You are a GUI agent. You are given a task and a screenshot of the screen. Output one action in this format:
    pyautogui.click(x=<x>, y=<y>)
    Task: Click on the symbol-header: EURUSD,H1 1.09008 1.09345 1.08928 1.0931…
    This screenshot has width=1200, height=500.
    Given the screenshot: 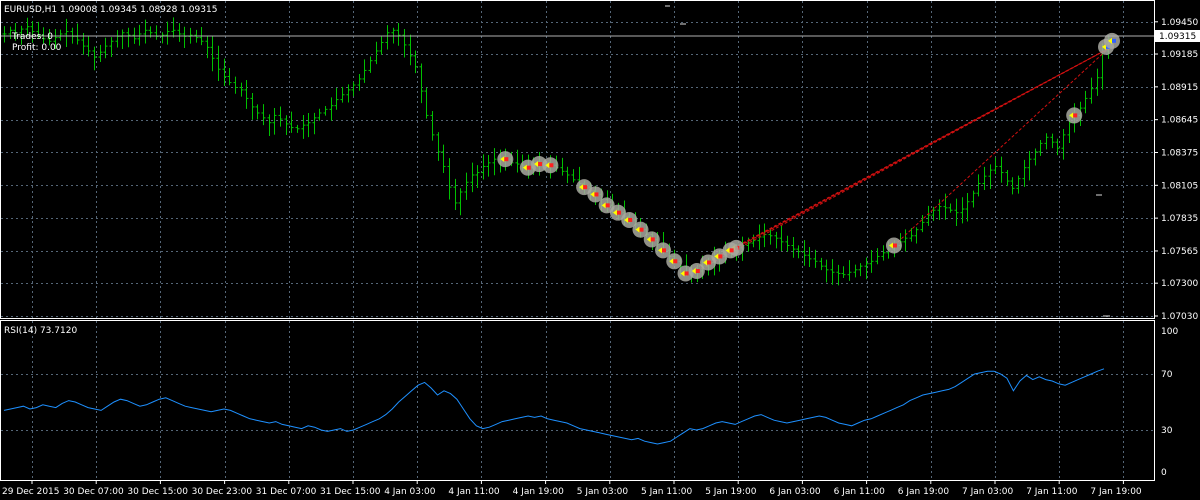 What is the action you would take?
    pyautogui.click(x=110, y=10)
    